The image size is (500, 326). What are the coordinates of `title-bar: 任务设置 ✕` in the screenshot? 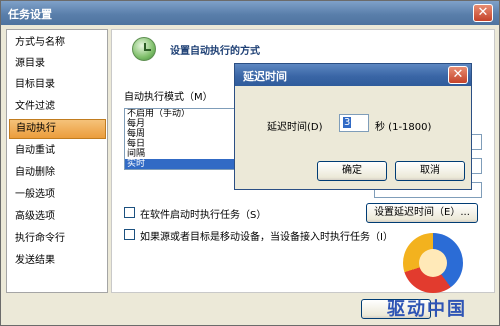 It's located at (250, 13).